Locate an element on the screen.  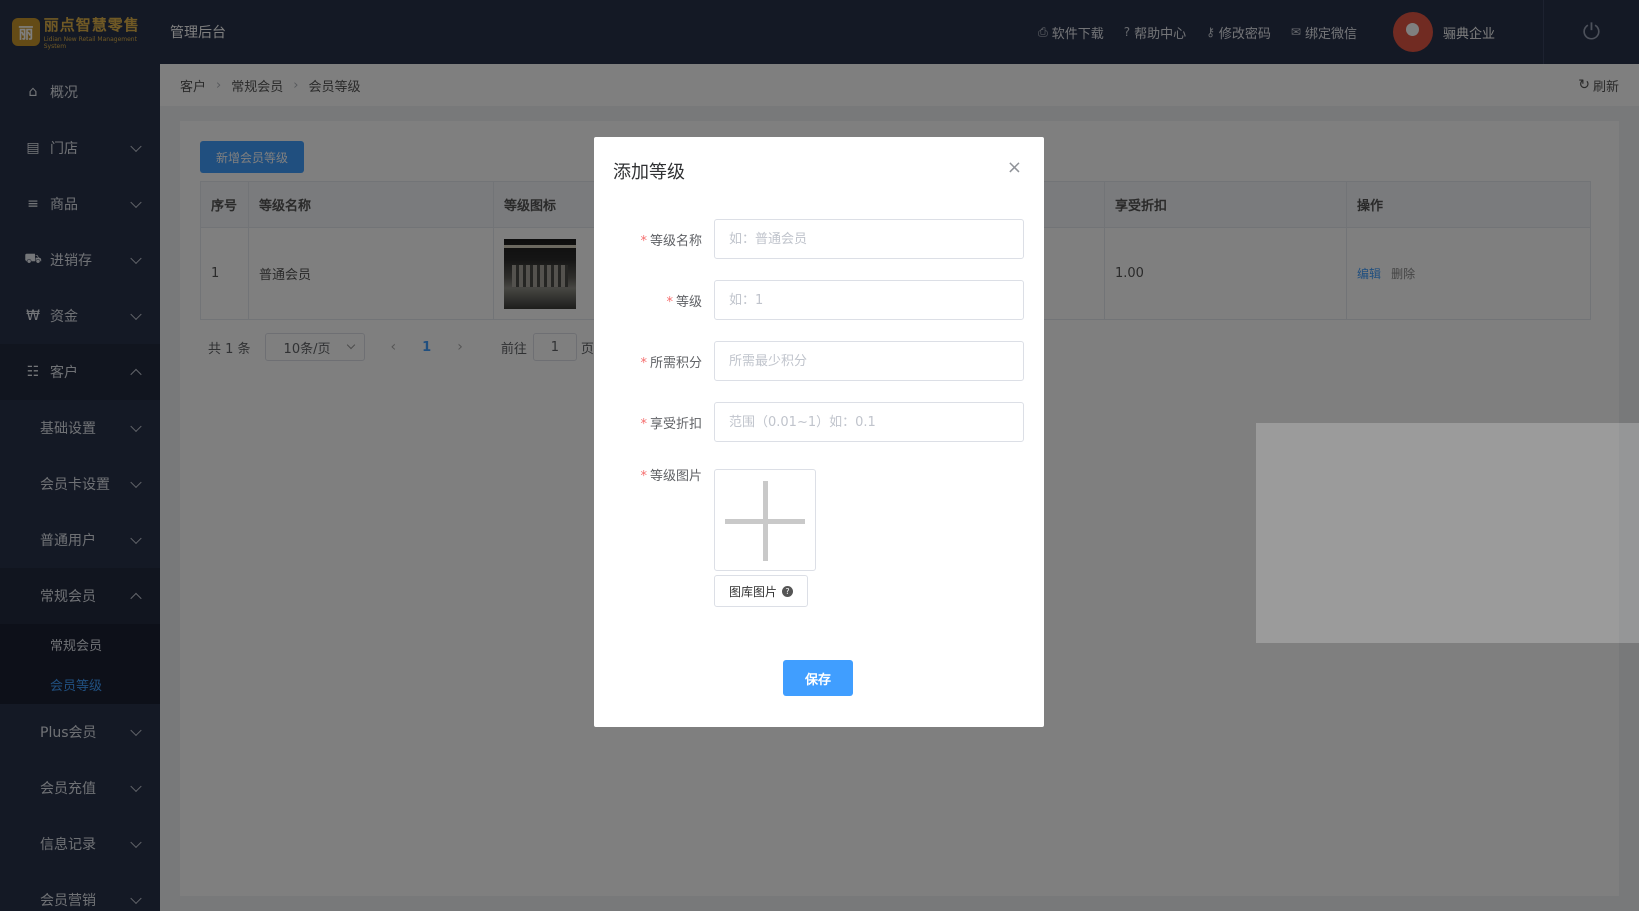
close-icon: × is located at coordinates (1014, 167).